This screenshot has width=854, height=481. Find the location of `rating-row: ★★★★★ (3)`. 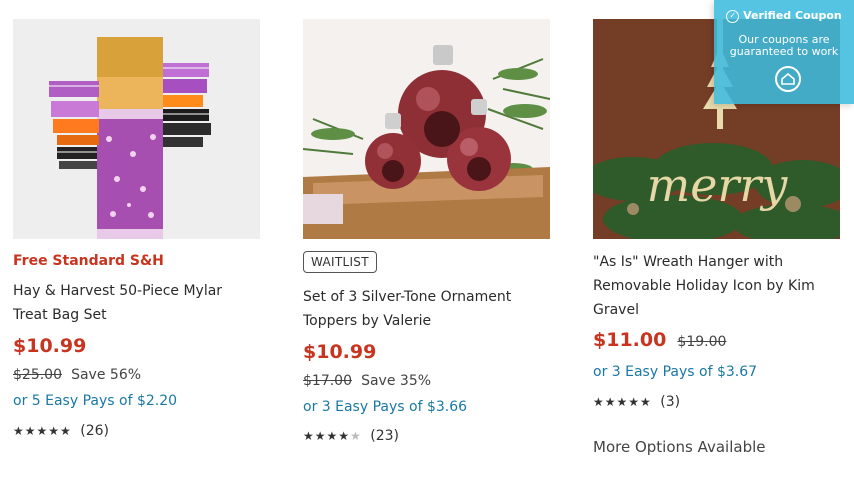

rating-row: ★★★★★ (3) is located at coordinates (717, 402).